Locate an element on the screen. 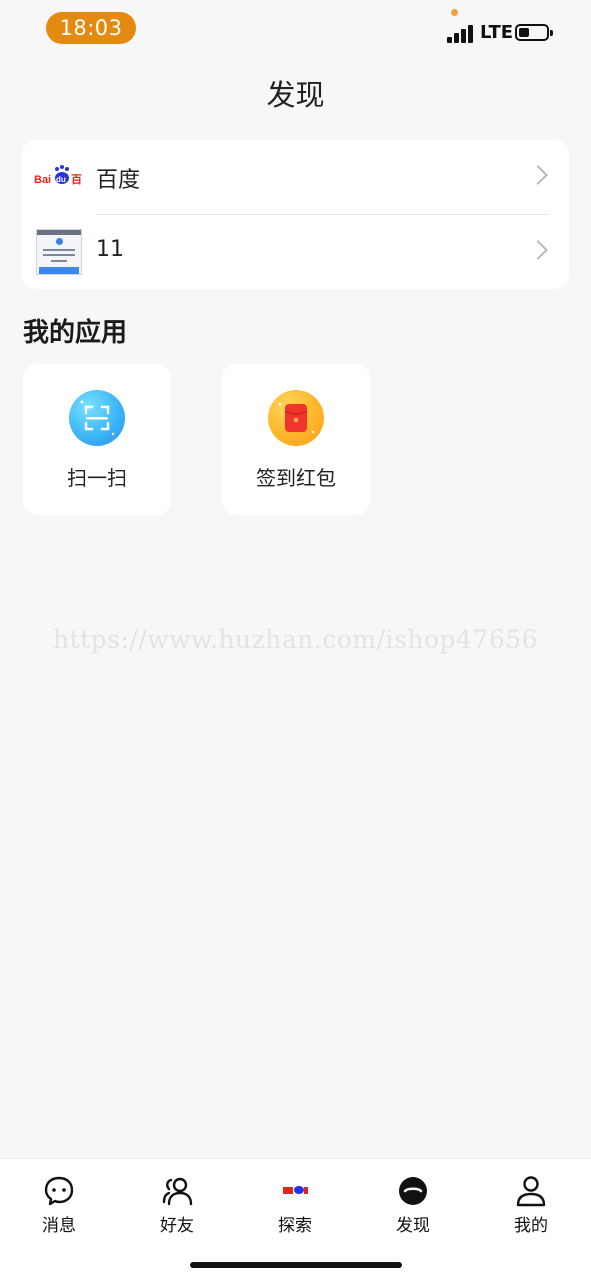 Image resolution: width=591 pixels, height=1281 pixels. link-list-card: Bai du 百 百度 11 is located at coordinates (295, 214).